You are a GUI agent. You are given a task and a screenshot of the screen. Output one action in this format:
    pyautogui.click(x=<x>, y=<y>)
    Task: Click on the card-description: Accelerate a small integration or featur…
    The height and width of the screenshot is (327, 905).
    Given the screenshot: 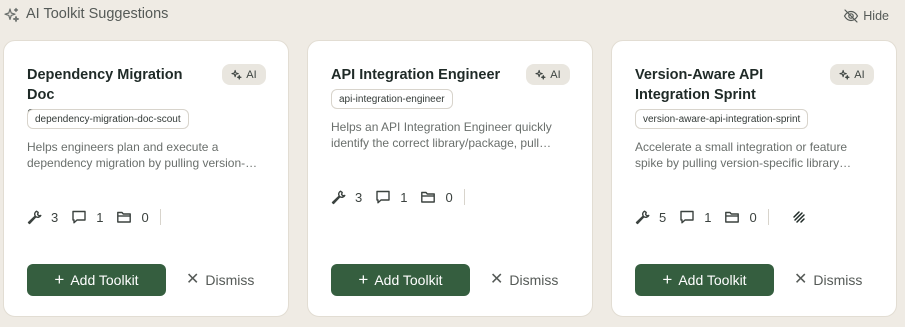 What is the action you would take?
    pyautogui.click(x=754, y=155)
    